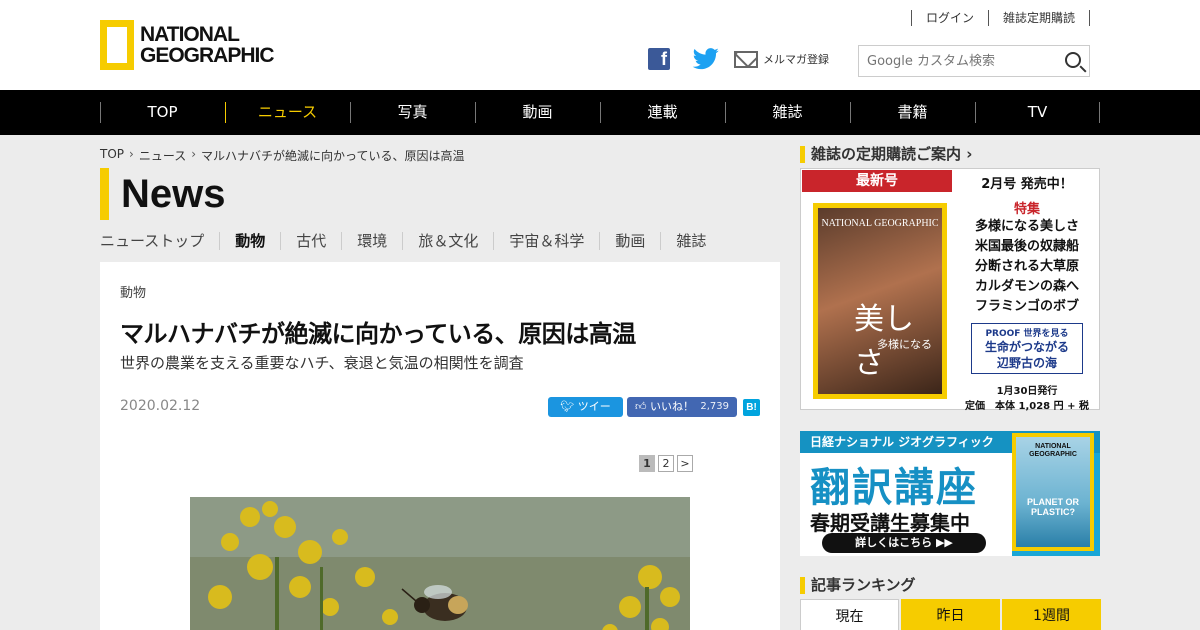  What do you see at coordinates (585, 415) in the screenshot?
I see `tweet-button: 🐦︎ ツイート` at bounding box center [585, 415].